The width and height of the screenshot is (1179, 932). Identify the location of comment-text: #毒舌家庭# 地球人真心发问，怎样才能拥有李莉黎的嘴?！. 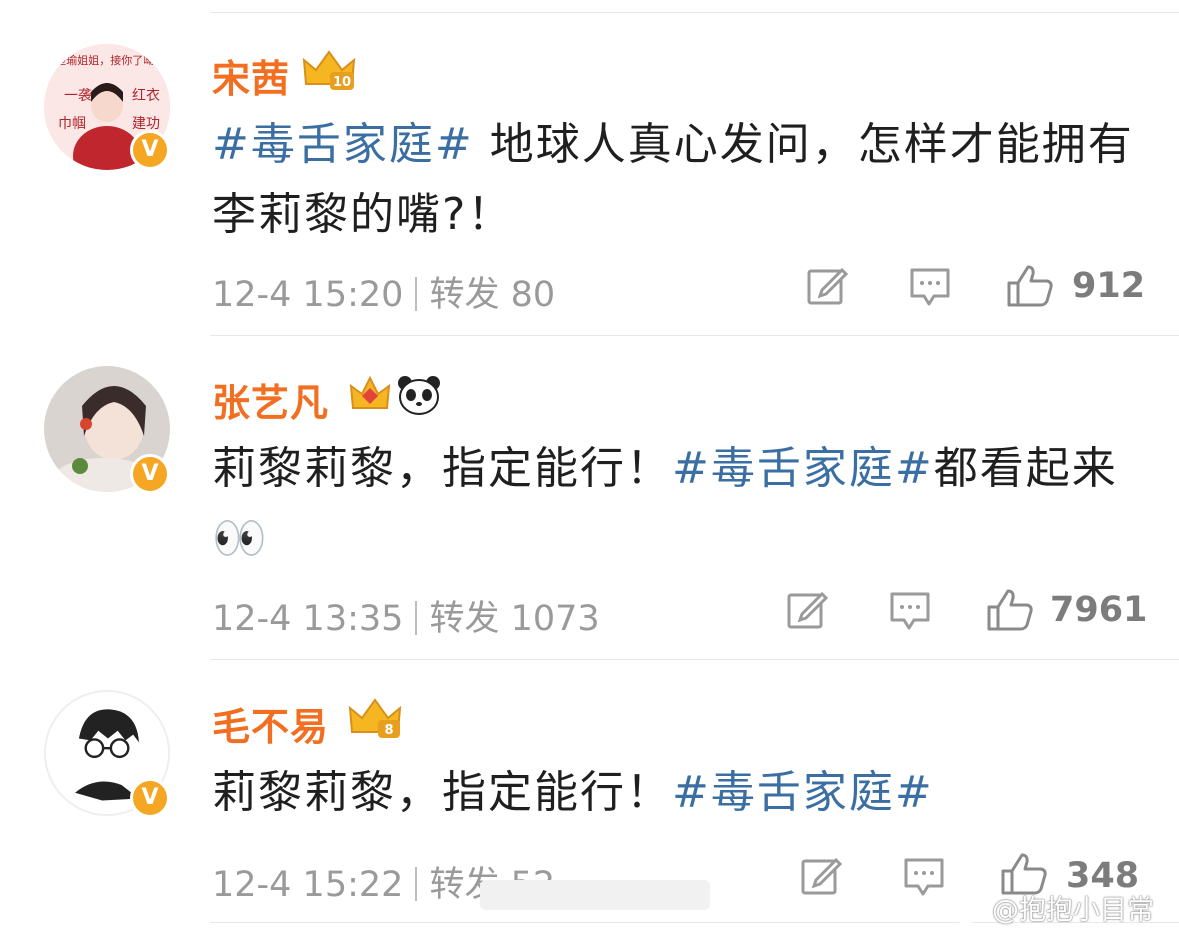
(682, 180).